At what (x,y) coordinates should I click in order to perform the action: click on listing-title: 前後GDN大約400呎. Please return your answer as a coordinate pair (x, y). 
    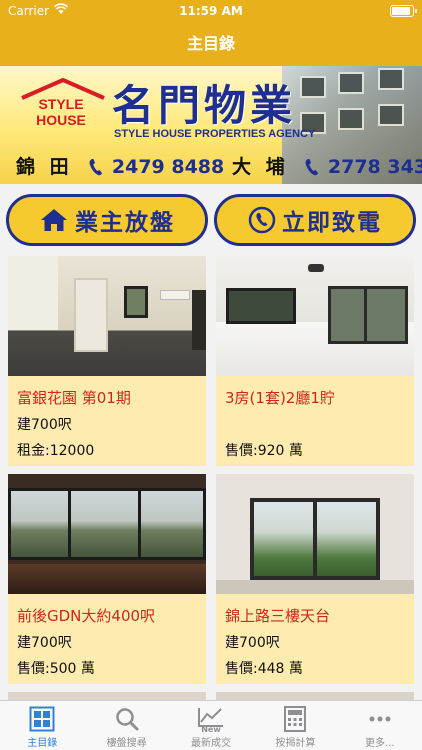
    Looking at the image, I should click on (86, 616).